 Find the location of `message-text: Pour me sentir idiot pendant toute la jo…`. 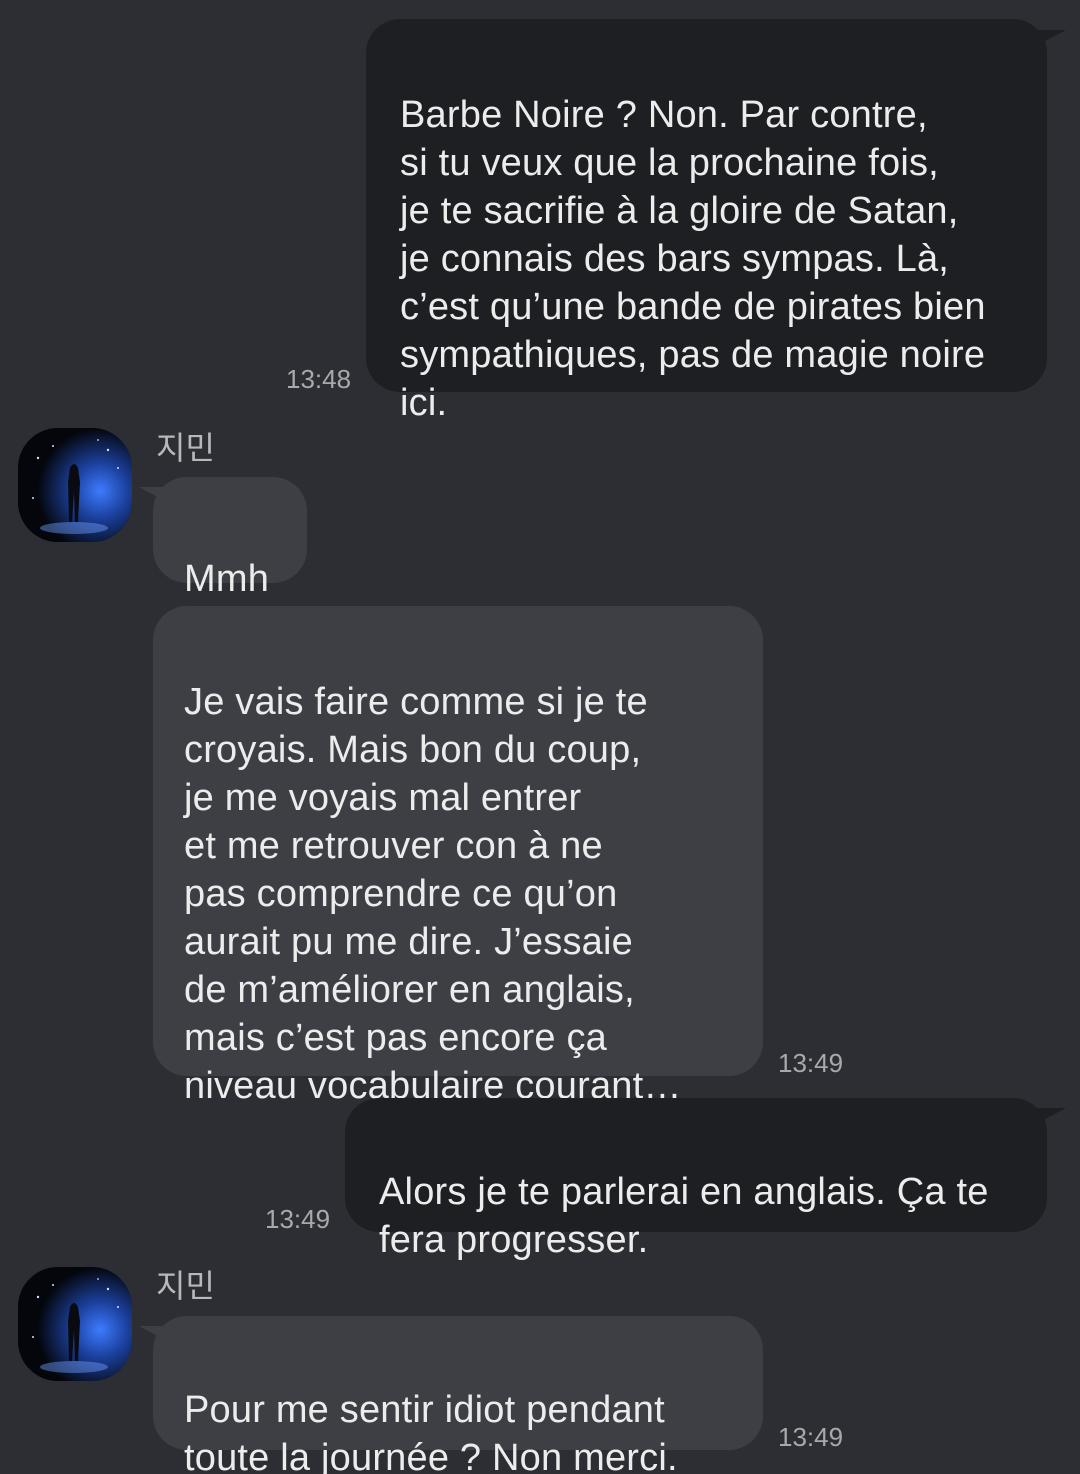

message-text: Pour me sentir idiot pendant toute la jo… is located at coordinates (431, 1431).